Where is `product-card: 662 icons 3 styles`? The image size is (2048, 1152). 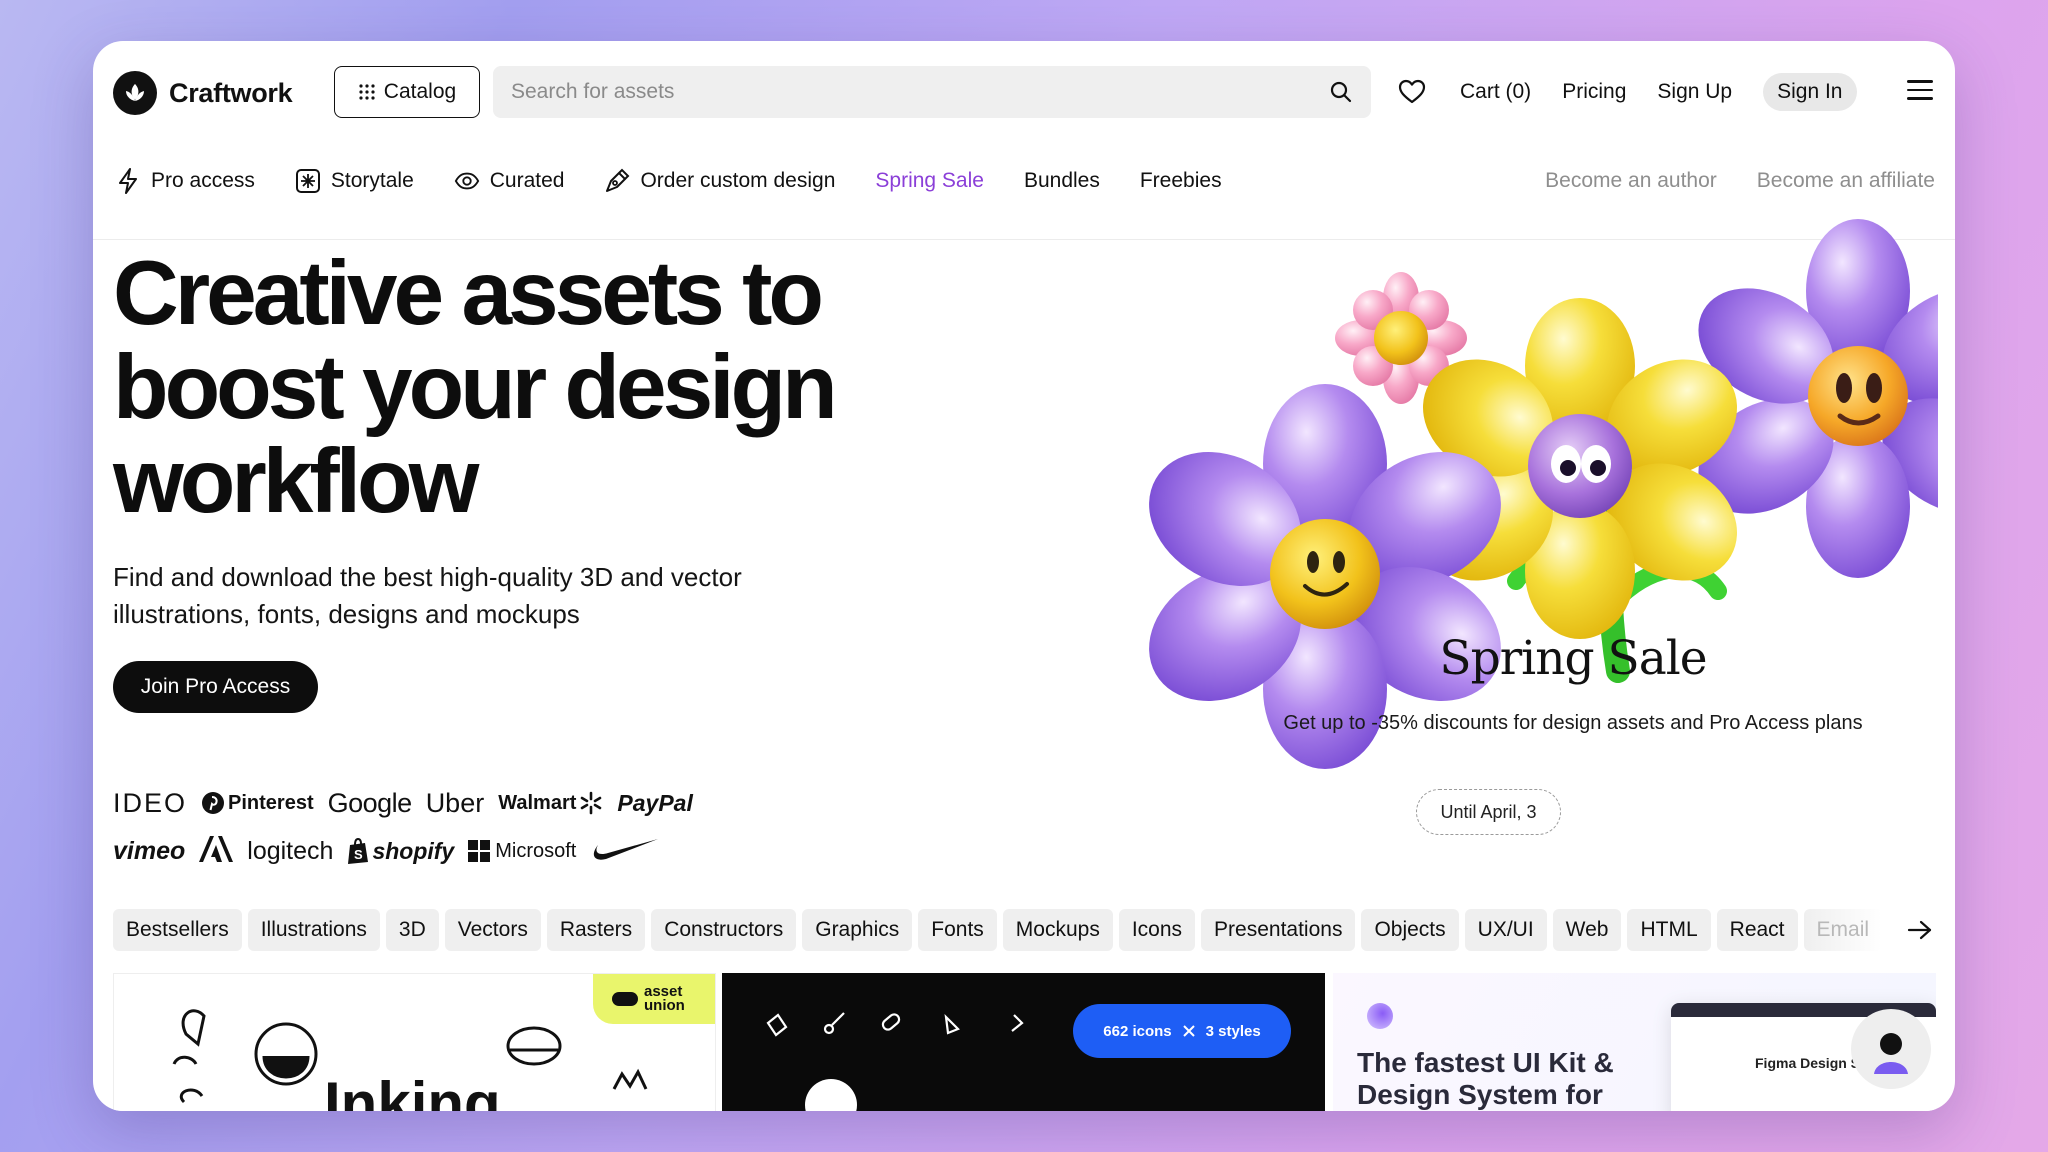
product-card: 662 icons 3 styles is located at coordinates (1023, 1042).